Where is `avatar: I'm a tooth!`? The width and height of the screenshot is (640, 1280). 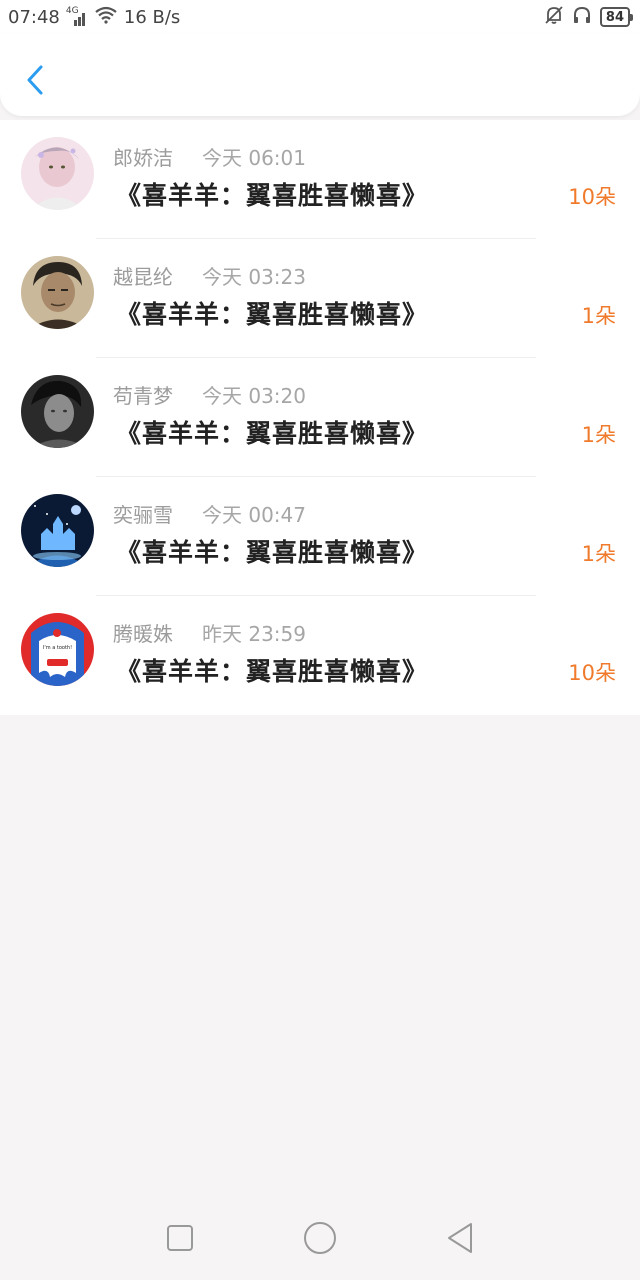 avatar: I'm a tooth! is located at coordinates (57, 649).